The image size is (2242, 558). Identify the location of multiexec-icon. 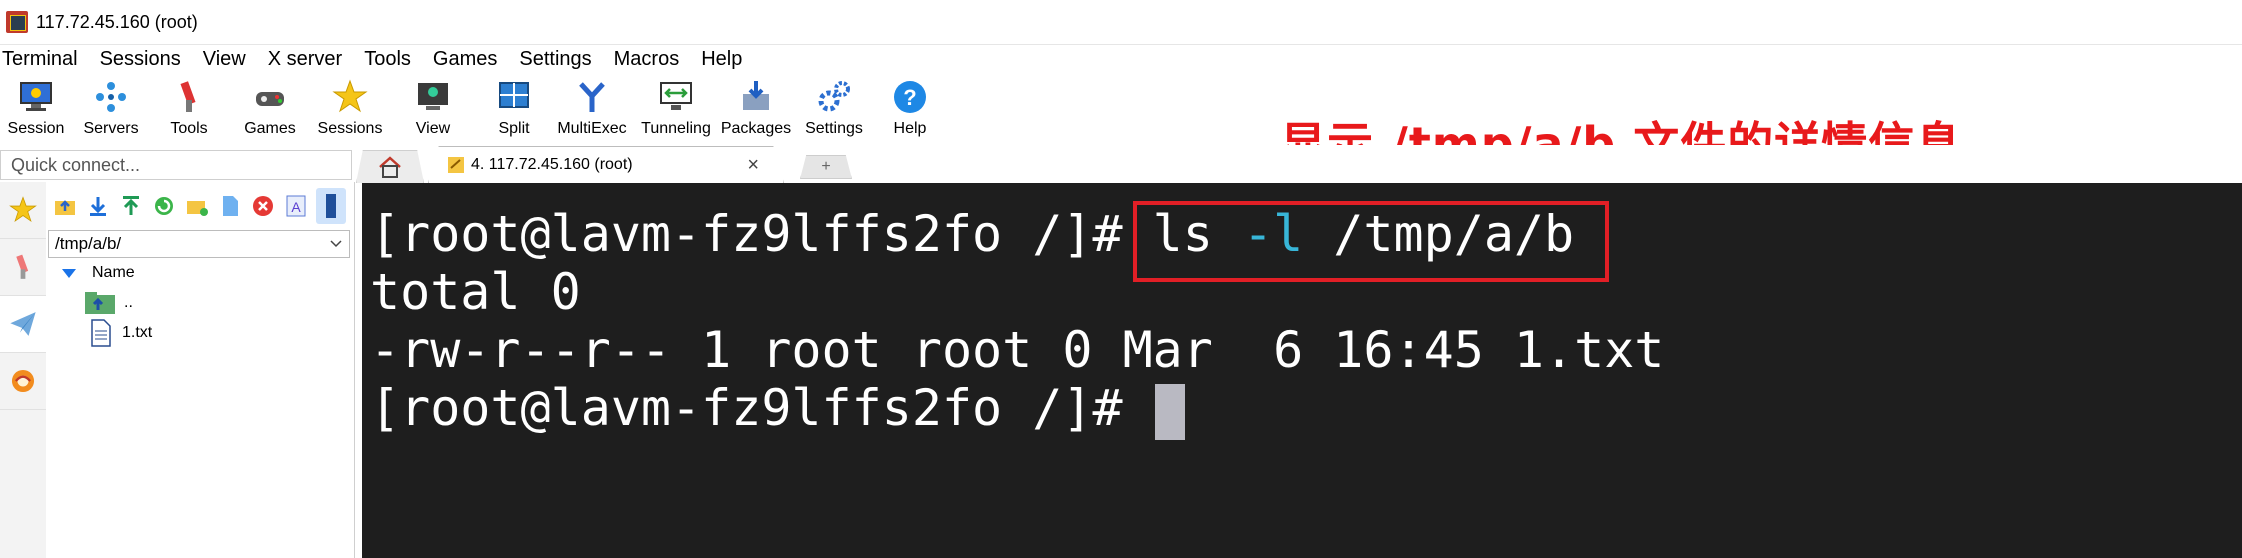
(592, 97).